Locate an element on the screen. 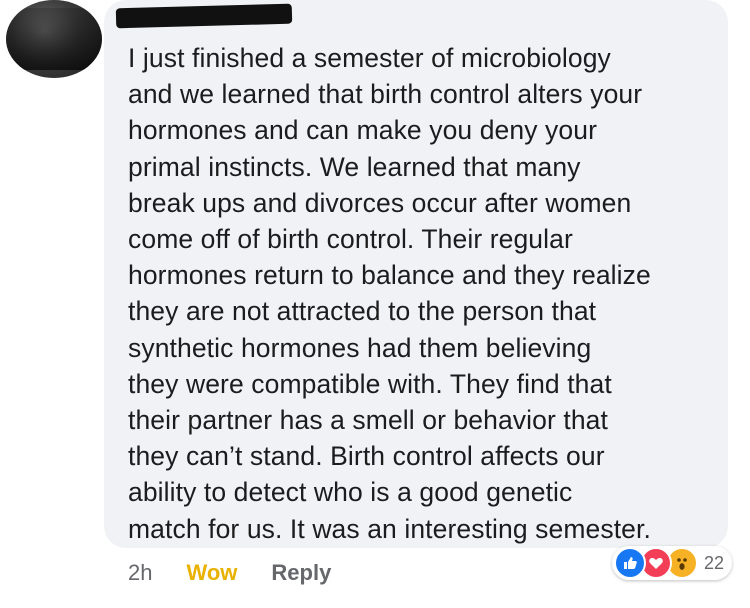 This screenshot has width=750, height=608. timestamp: 2h is located at coordinates (140, 573).